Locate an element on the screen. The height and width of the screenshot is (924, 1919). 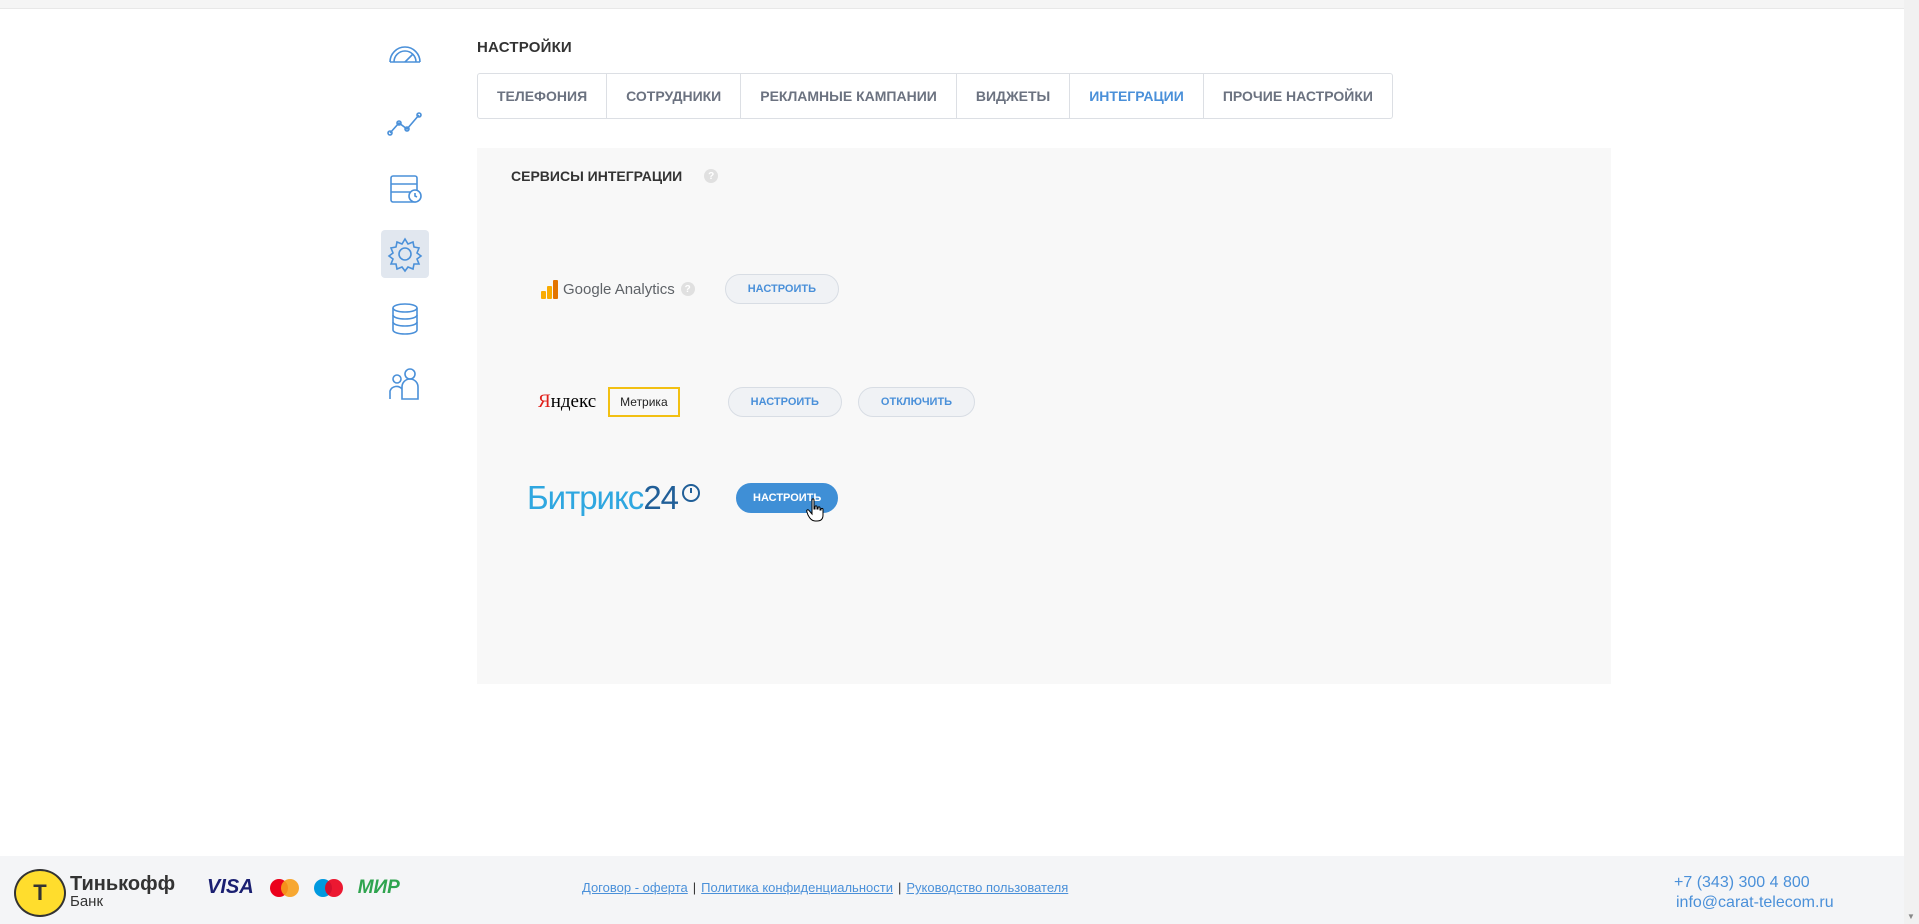
bitrix-logo-number: 24 is located at coordinates (661, 497).